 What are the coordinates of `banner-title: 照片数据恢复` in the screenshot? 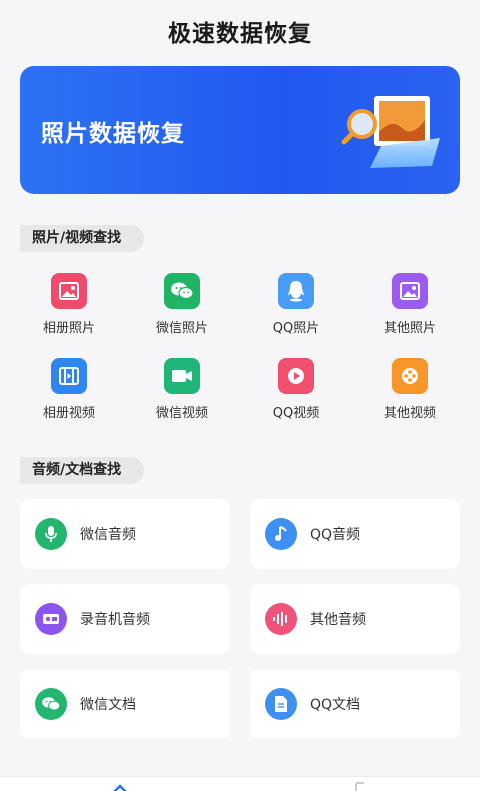 It's located at (113, 134).